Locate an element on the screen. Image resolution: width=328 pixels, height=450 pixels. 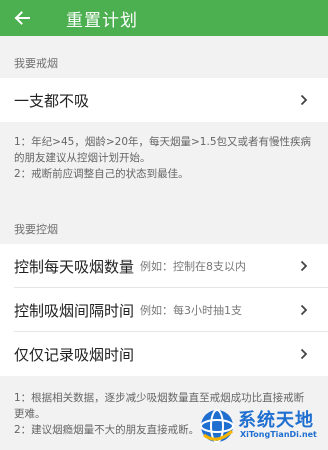
arrow-left-icon is located at coordinates (22, 18).